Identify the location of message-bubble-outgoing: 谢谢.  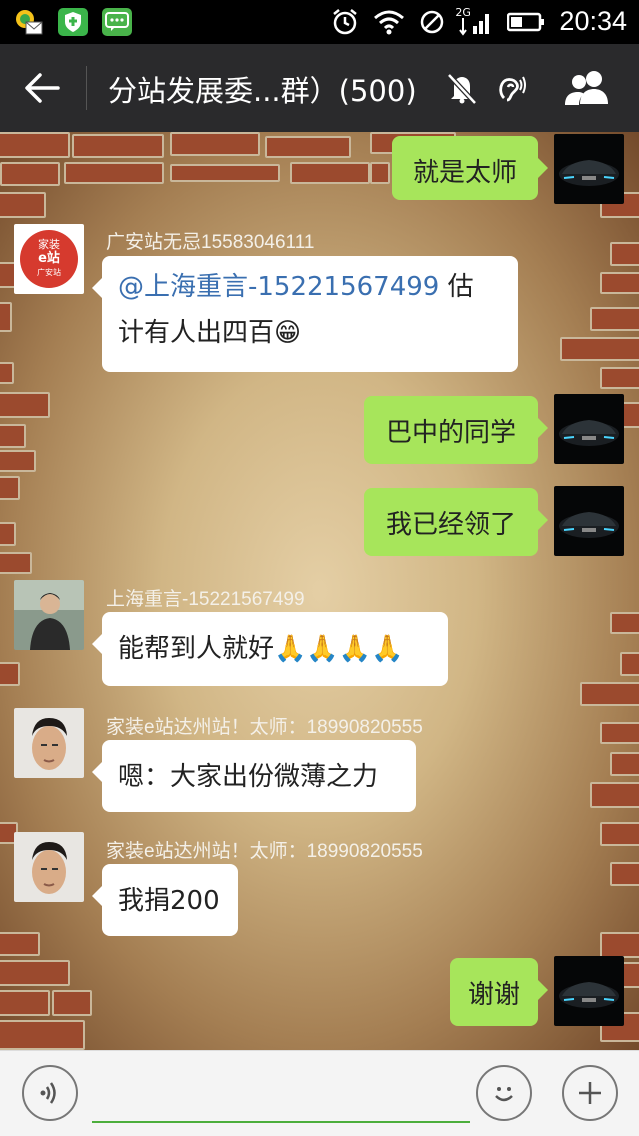
(499, 992).